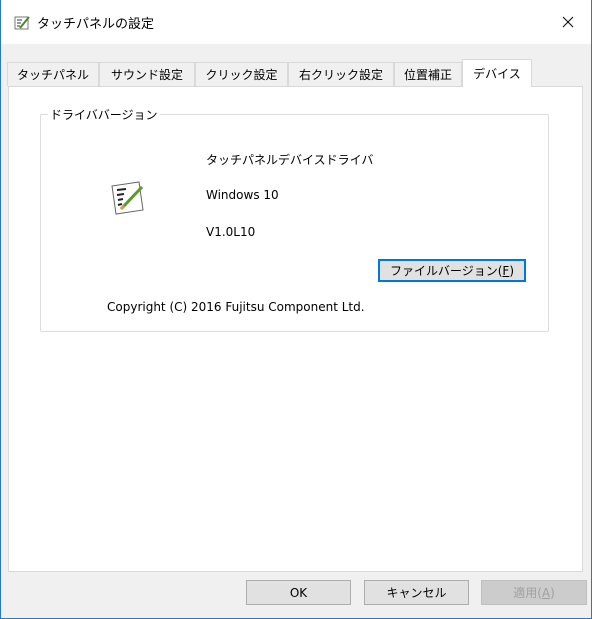  Describe the element at coordinates (298, 592) in the screenshot. I see `ok-button: OK` at that location.